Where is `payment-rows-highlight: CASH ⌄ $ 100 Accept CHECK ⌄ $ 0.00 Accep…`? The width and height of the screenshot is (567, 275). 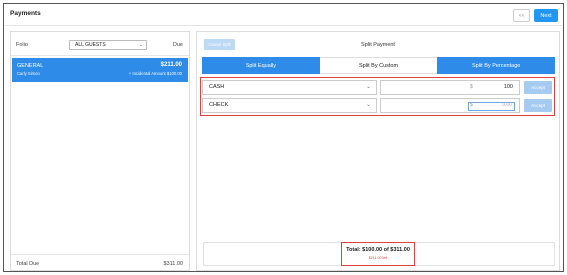
payment-rows-highlight: CASH ⌄ $ 100 Accept CHECK ⌄ $ 0.00 Accep… is located at coordinates (377, 96).